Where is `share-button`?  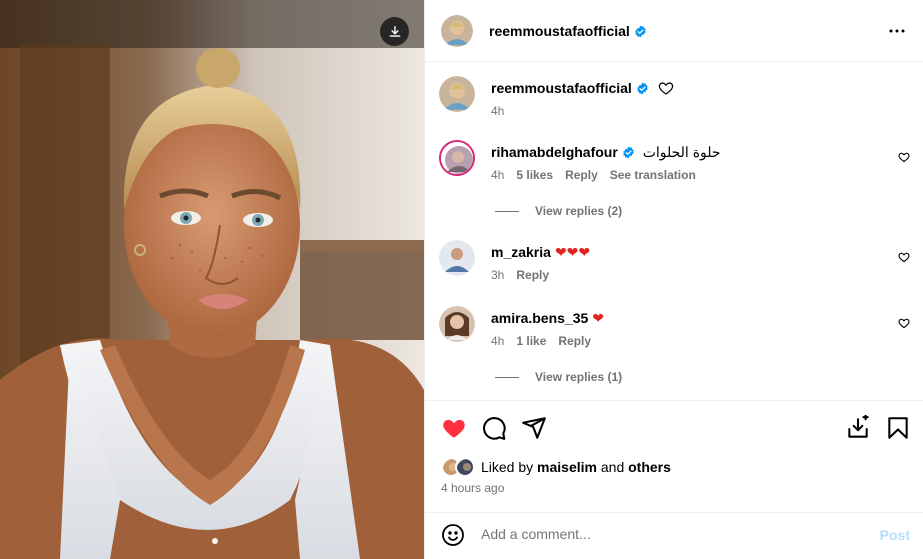
share-button is located at coordinates (534, 430).